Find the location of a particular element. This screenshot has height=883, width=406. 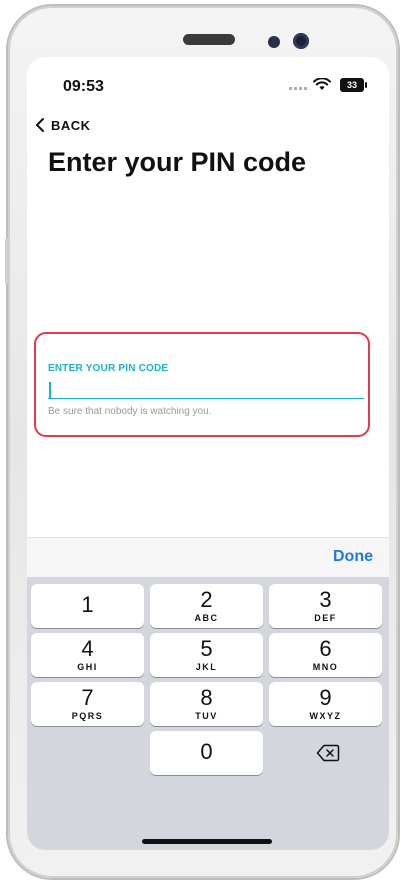

key-8: 8 TUV is located at coordinates (206, 704).